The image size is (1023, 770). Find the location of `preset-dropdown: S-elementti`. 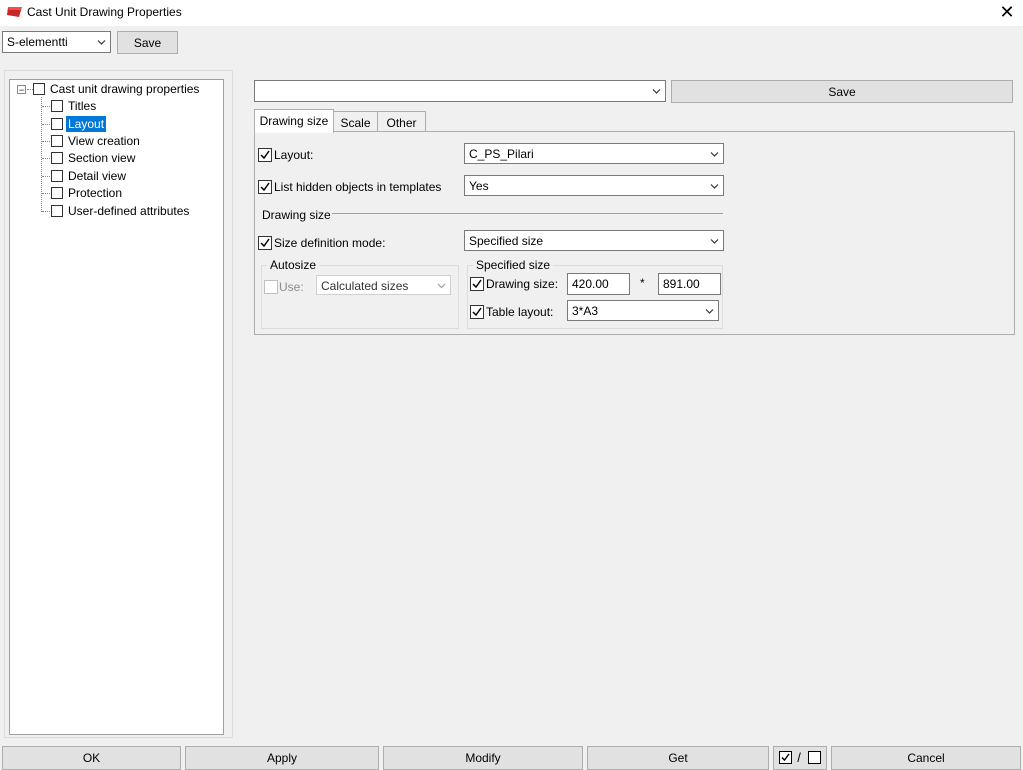

preset-dropdown: S-elementti is located at coordinates (56, 42).